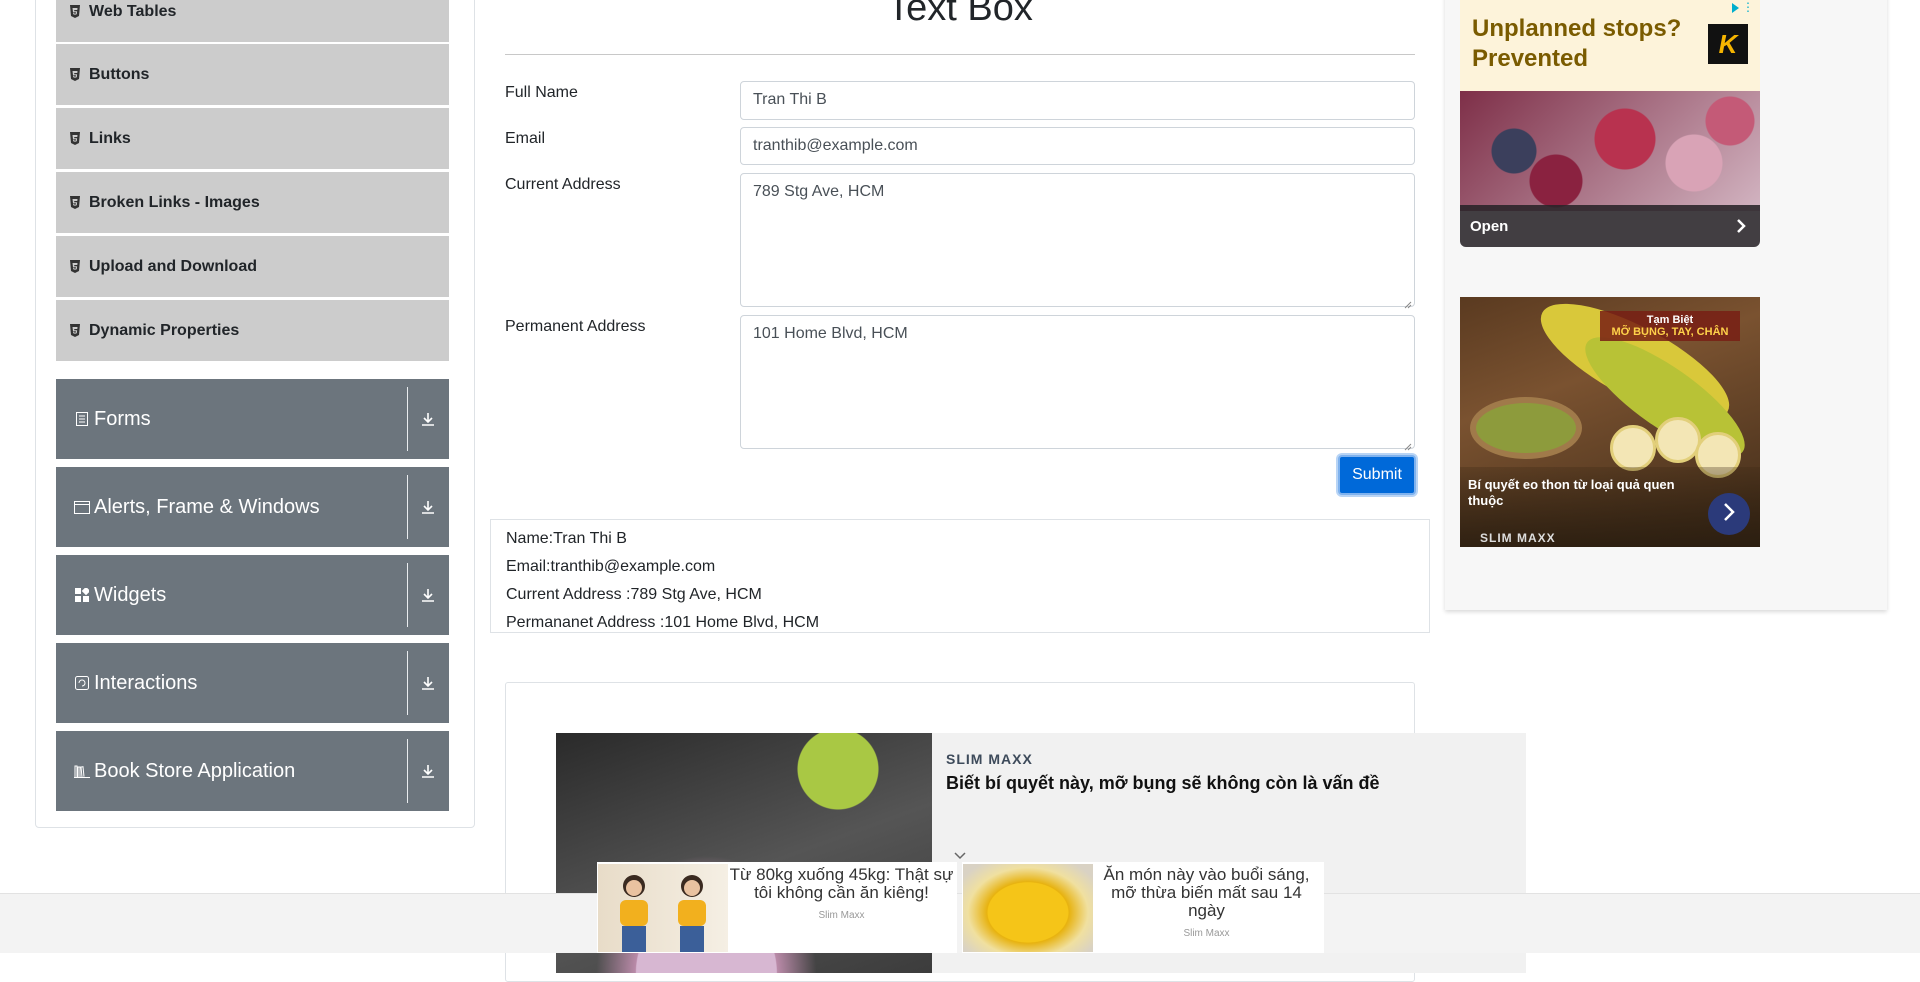 The width and height of the screenshot is (1920, 982). I want to click on chevron-down-icon, so click(960, 854).